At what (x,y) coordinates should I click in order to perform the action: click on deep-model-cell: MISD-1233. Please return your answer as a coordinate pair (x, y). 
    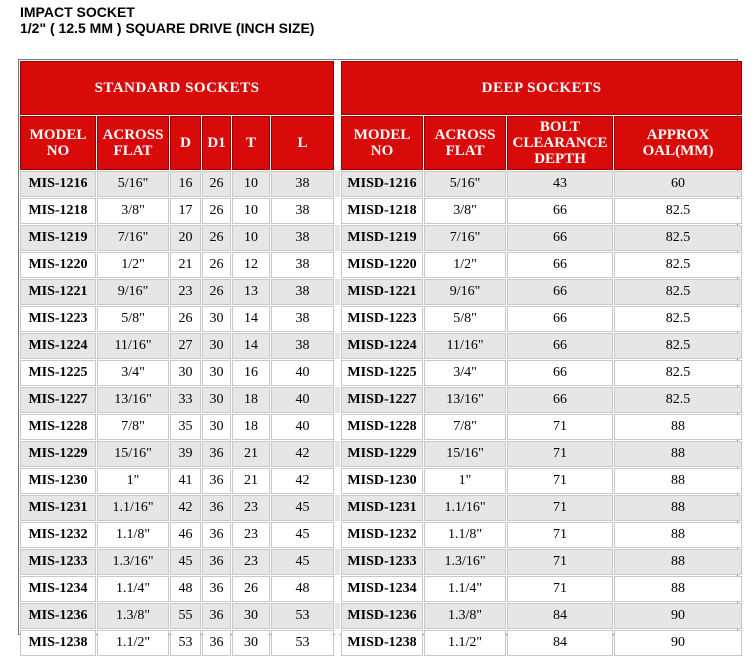
    Looking at the image, I should click on (382, 562).